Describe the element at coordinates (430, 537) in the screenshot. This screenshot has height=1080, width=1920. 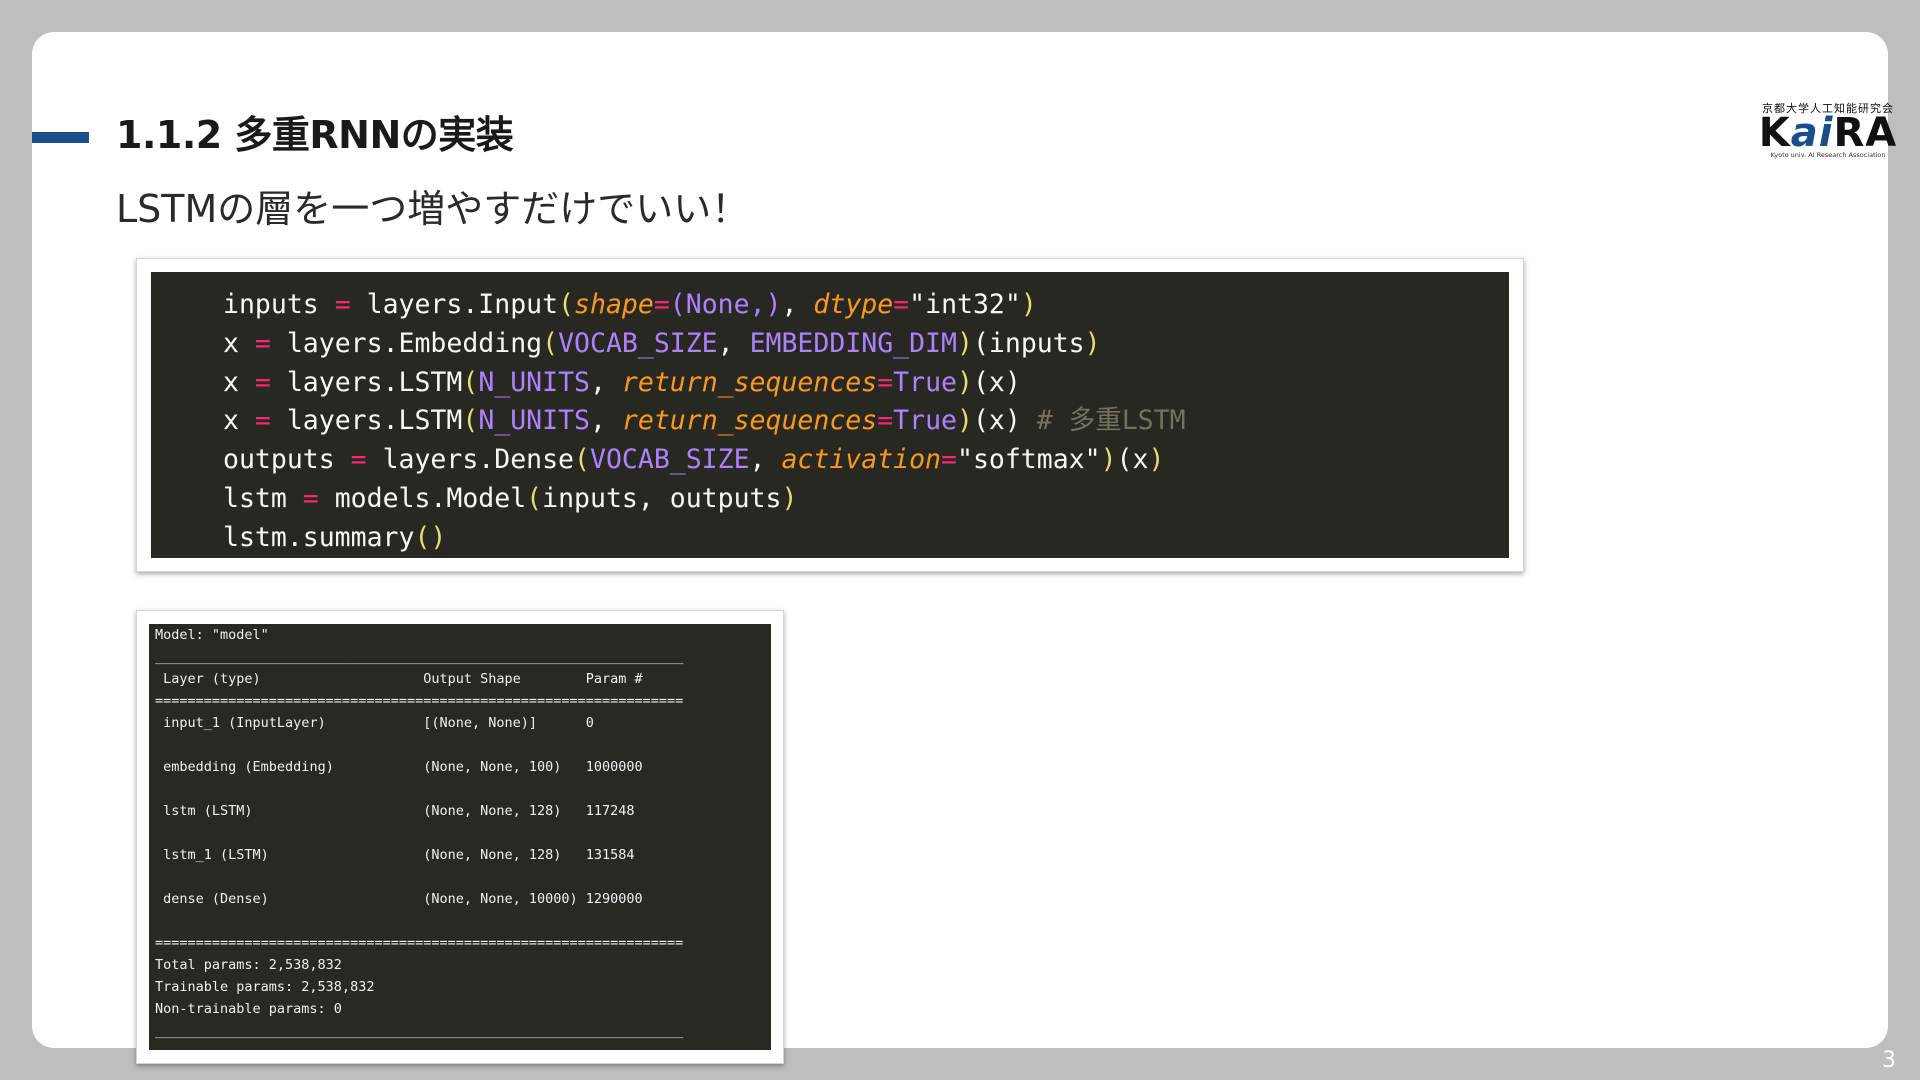
I see `code-token: ()` at that location.